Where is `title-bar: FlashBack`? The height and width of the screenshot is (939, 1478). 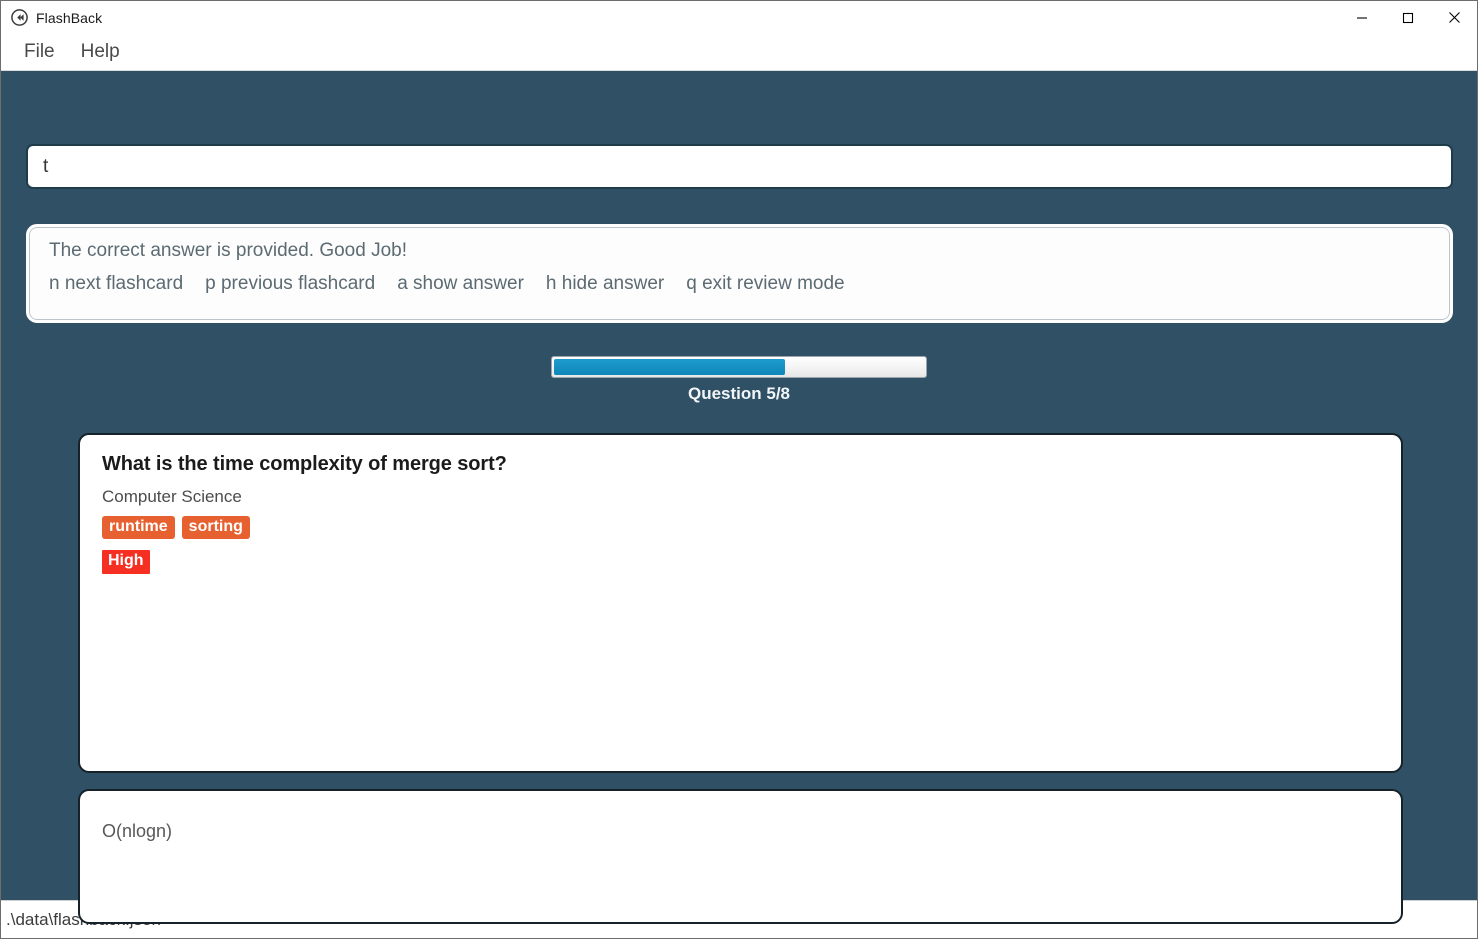 title-bar: FlashBack is located at coordinates (739, 17).